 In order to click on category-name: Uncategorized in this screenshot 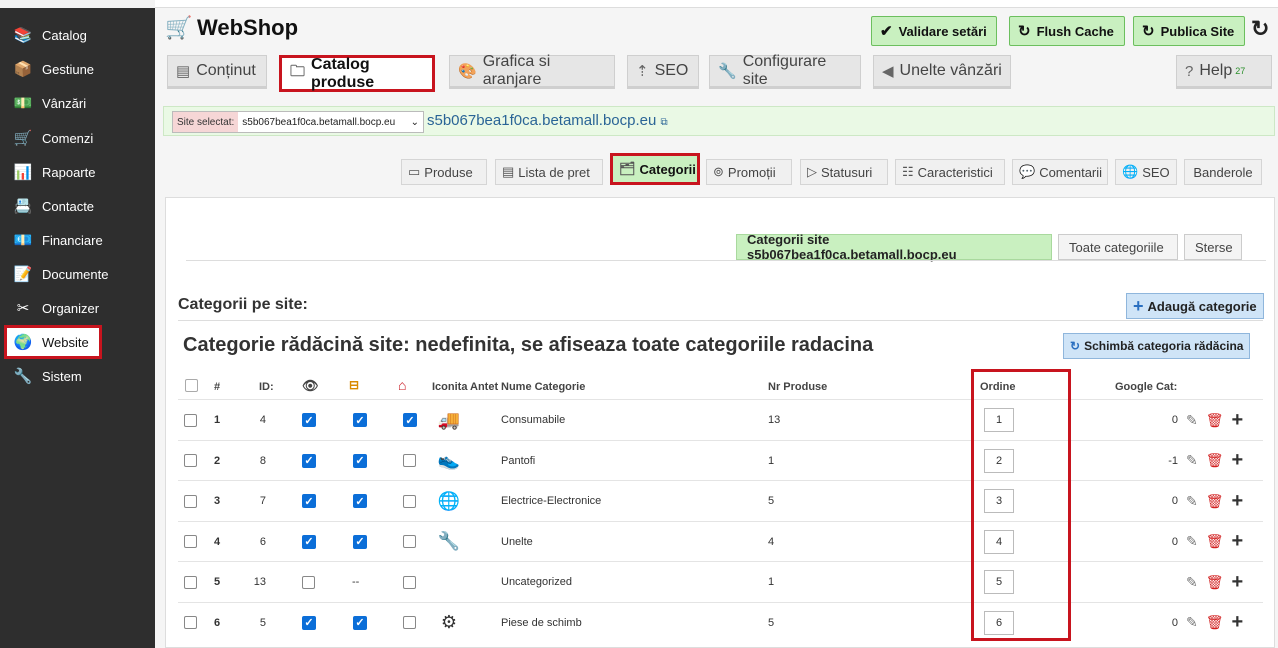, I will do `click(536, 582)`.